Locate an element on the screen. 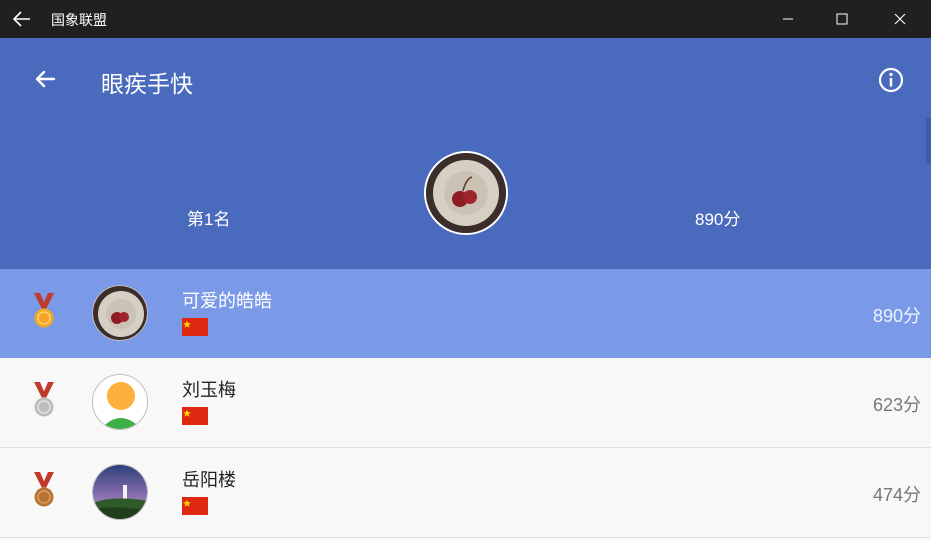 The height and width of the screenshot is (540, 931). default-user-avatar-icon is located at coordinates (120, 402).